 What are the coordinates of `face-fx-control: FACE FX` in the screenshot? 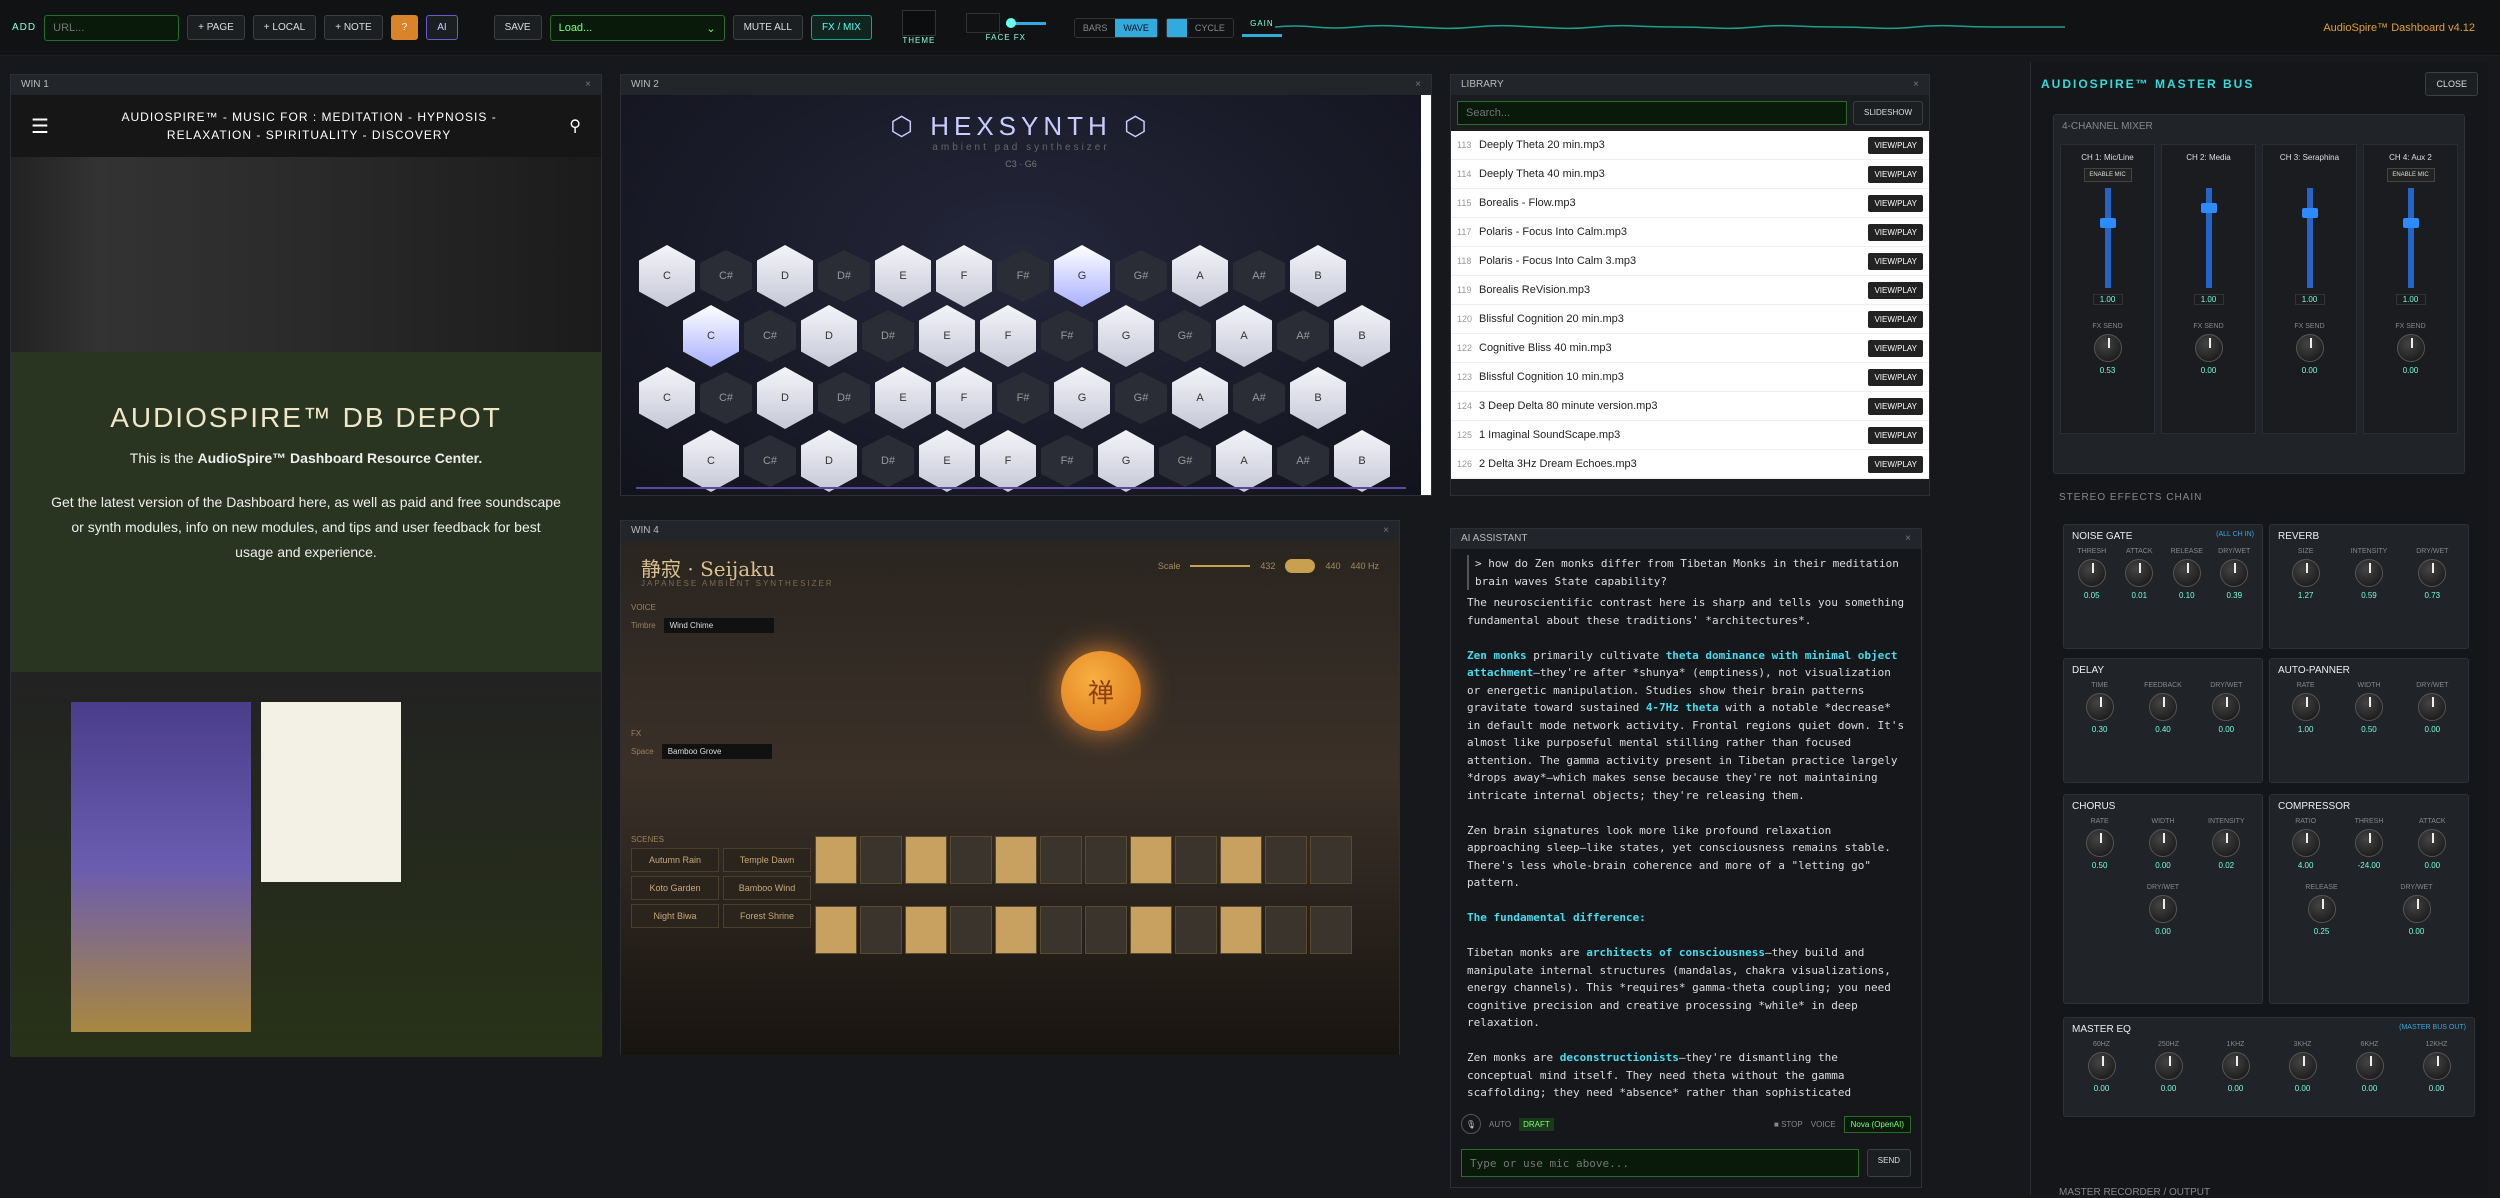 It's located at (1006, 27).